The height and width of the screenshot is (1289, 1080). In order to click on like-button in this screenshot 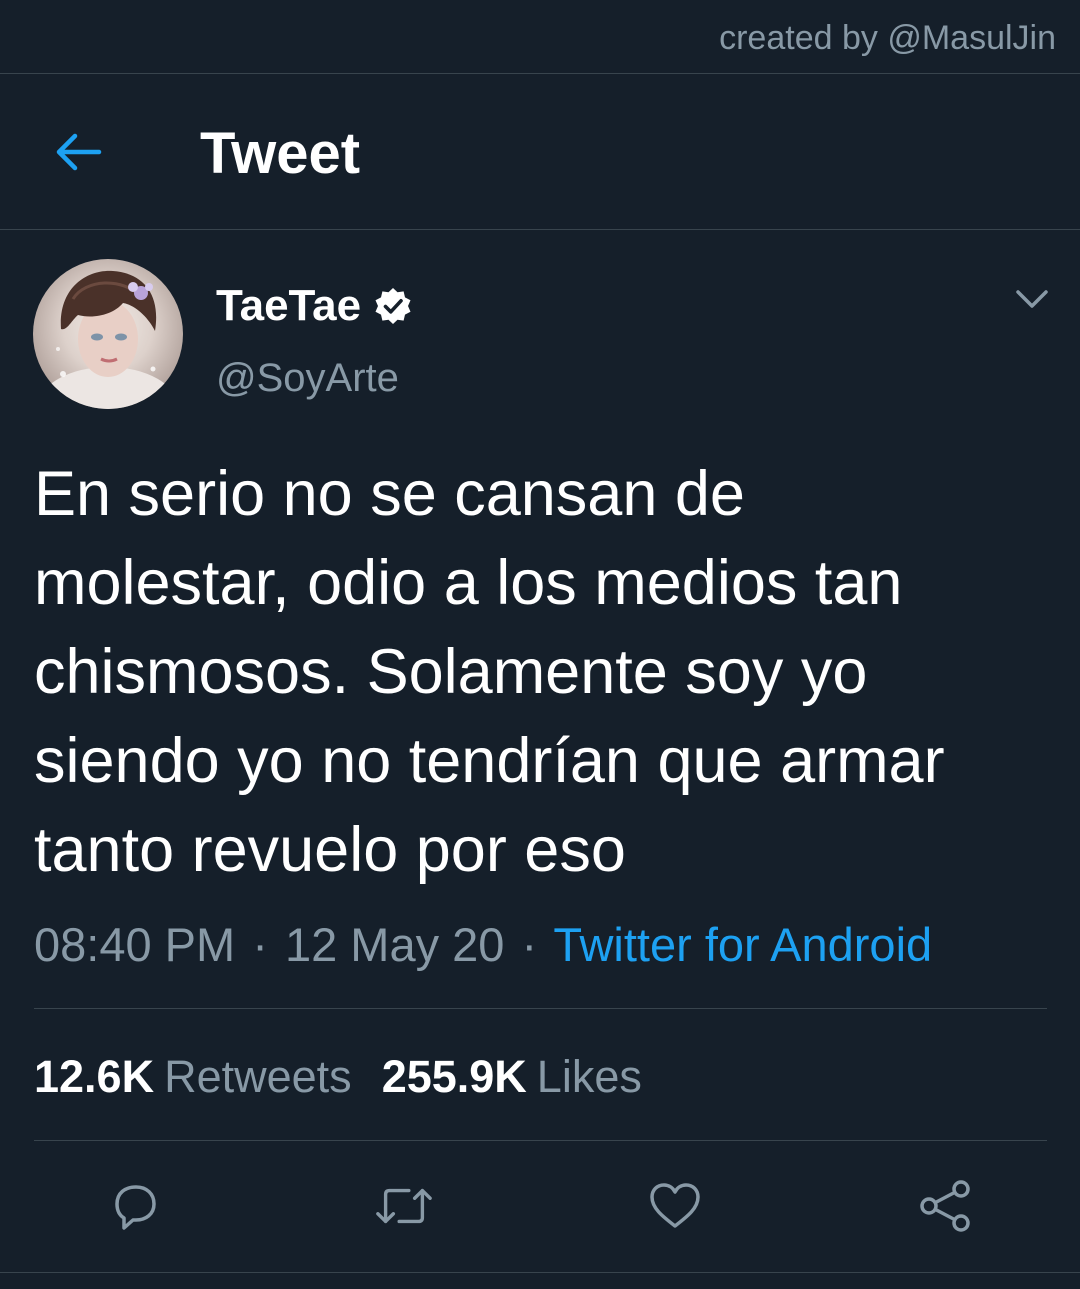, I will do `click(675, 1206)`.